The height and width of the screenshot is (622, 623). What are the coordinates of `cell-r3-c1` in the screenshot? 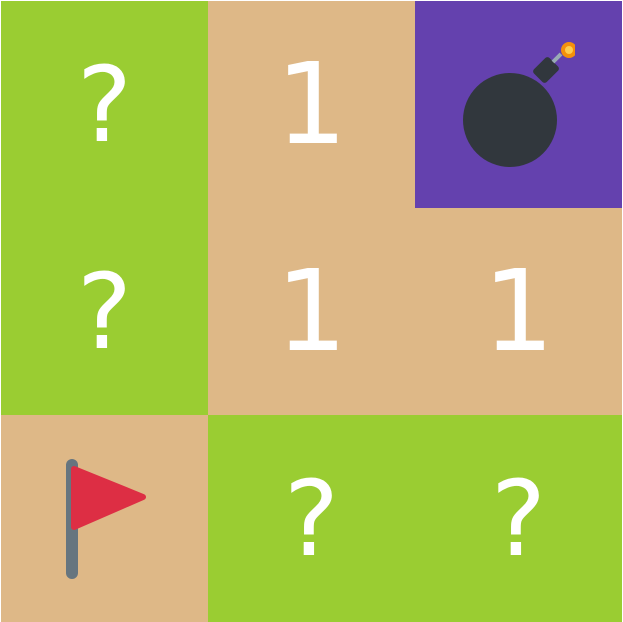 It's located at (104, 518).